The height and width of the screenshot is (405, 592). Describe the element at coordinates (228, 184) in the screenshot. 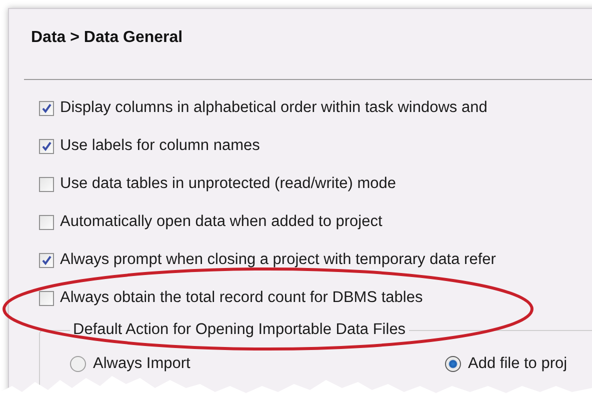

I see `option-label: Use data tables in unprotected (read/write) mode` at that location.